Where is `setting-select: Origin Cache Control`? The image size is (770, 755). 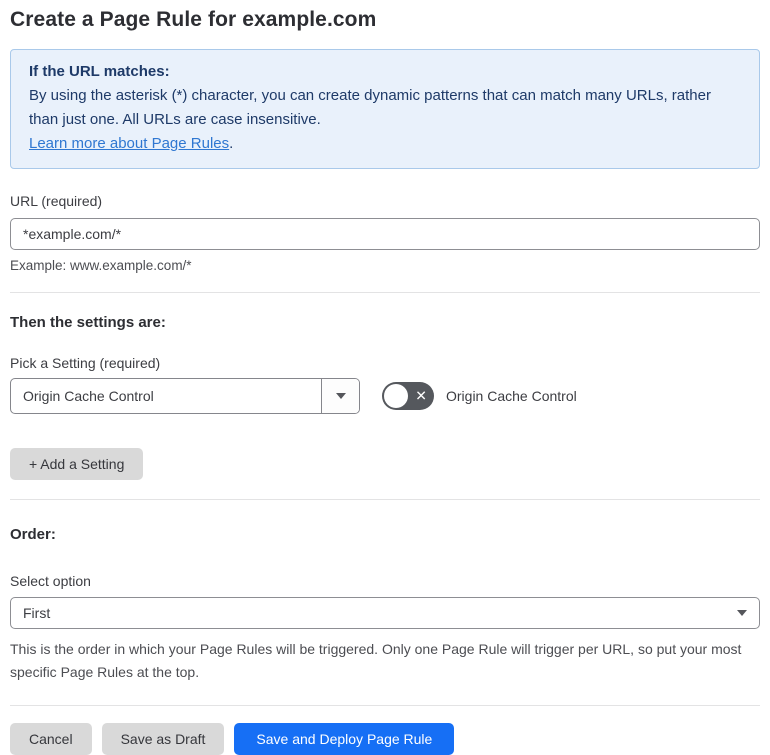 setting-select: Origin Cache Control is located at coordinates (185, 396).